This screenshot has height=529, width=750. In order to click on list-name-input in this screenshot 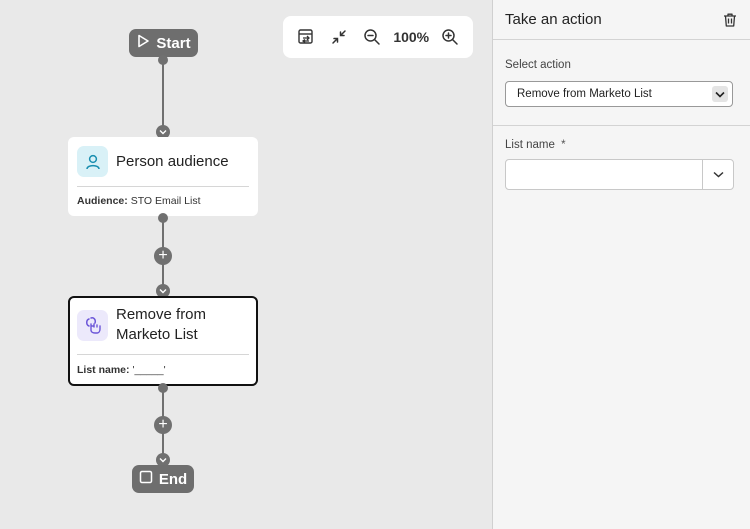, I will do `click(604, 174)`.